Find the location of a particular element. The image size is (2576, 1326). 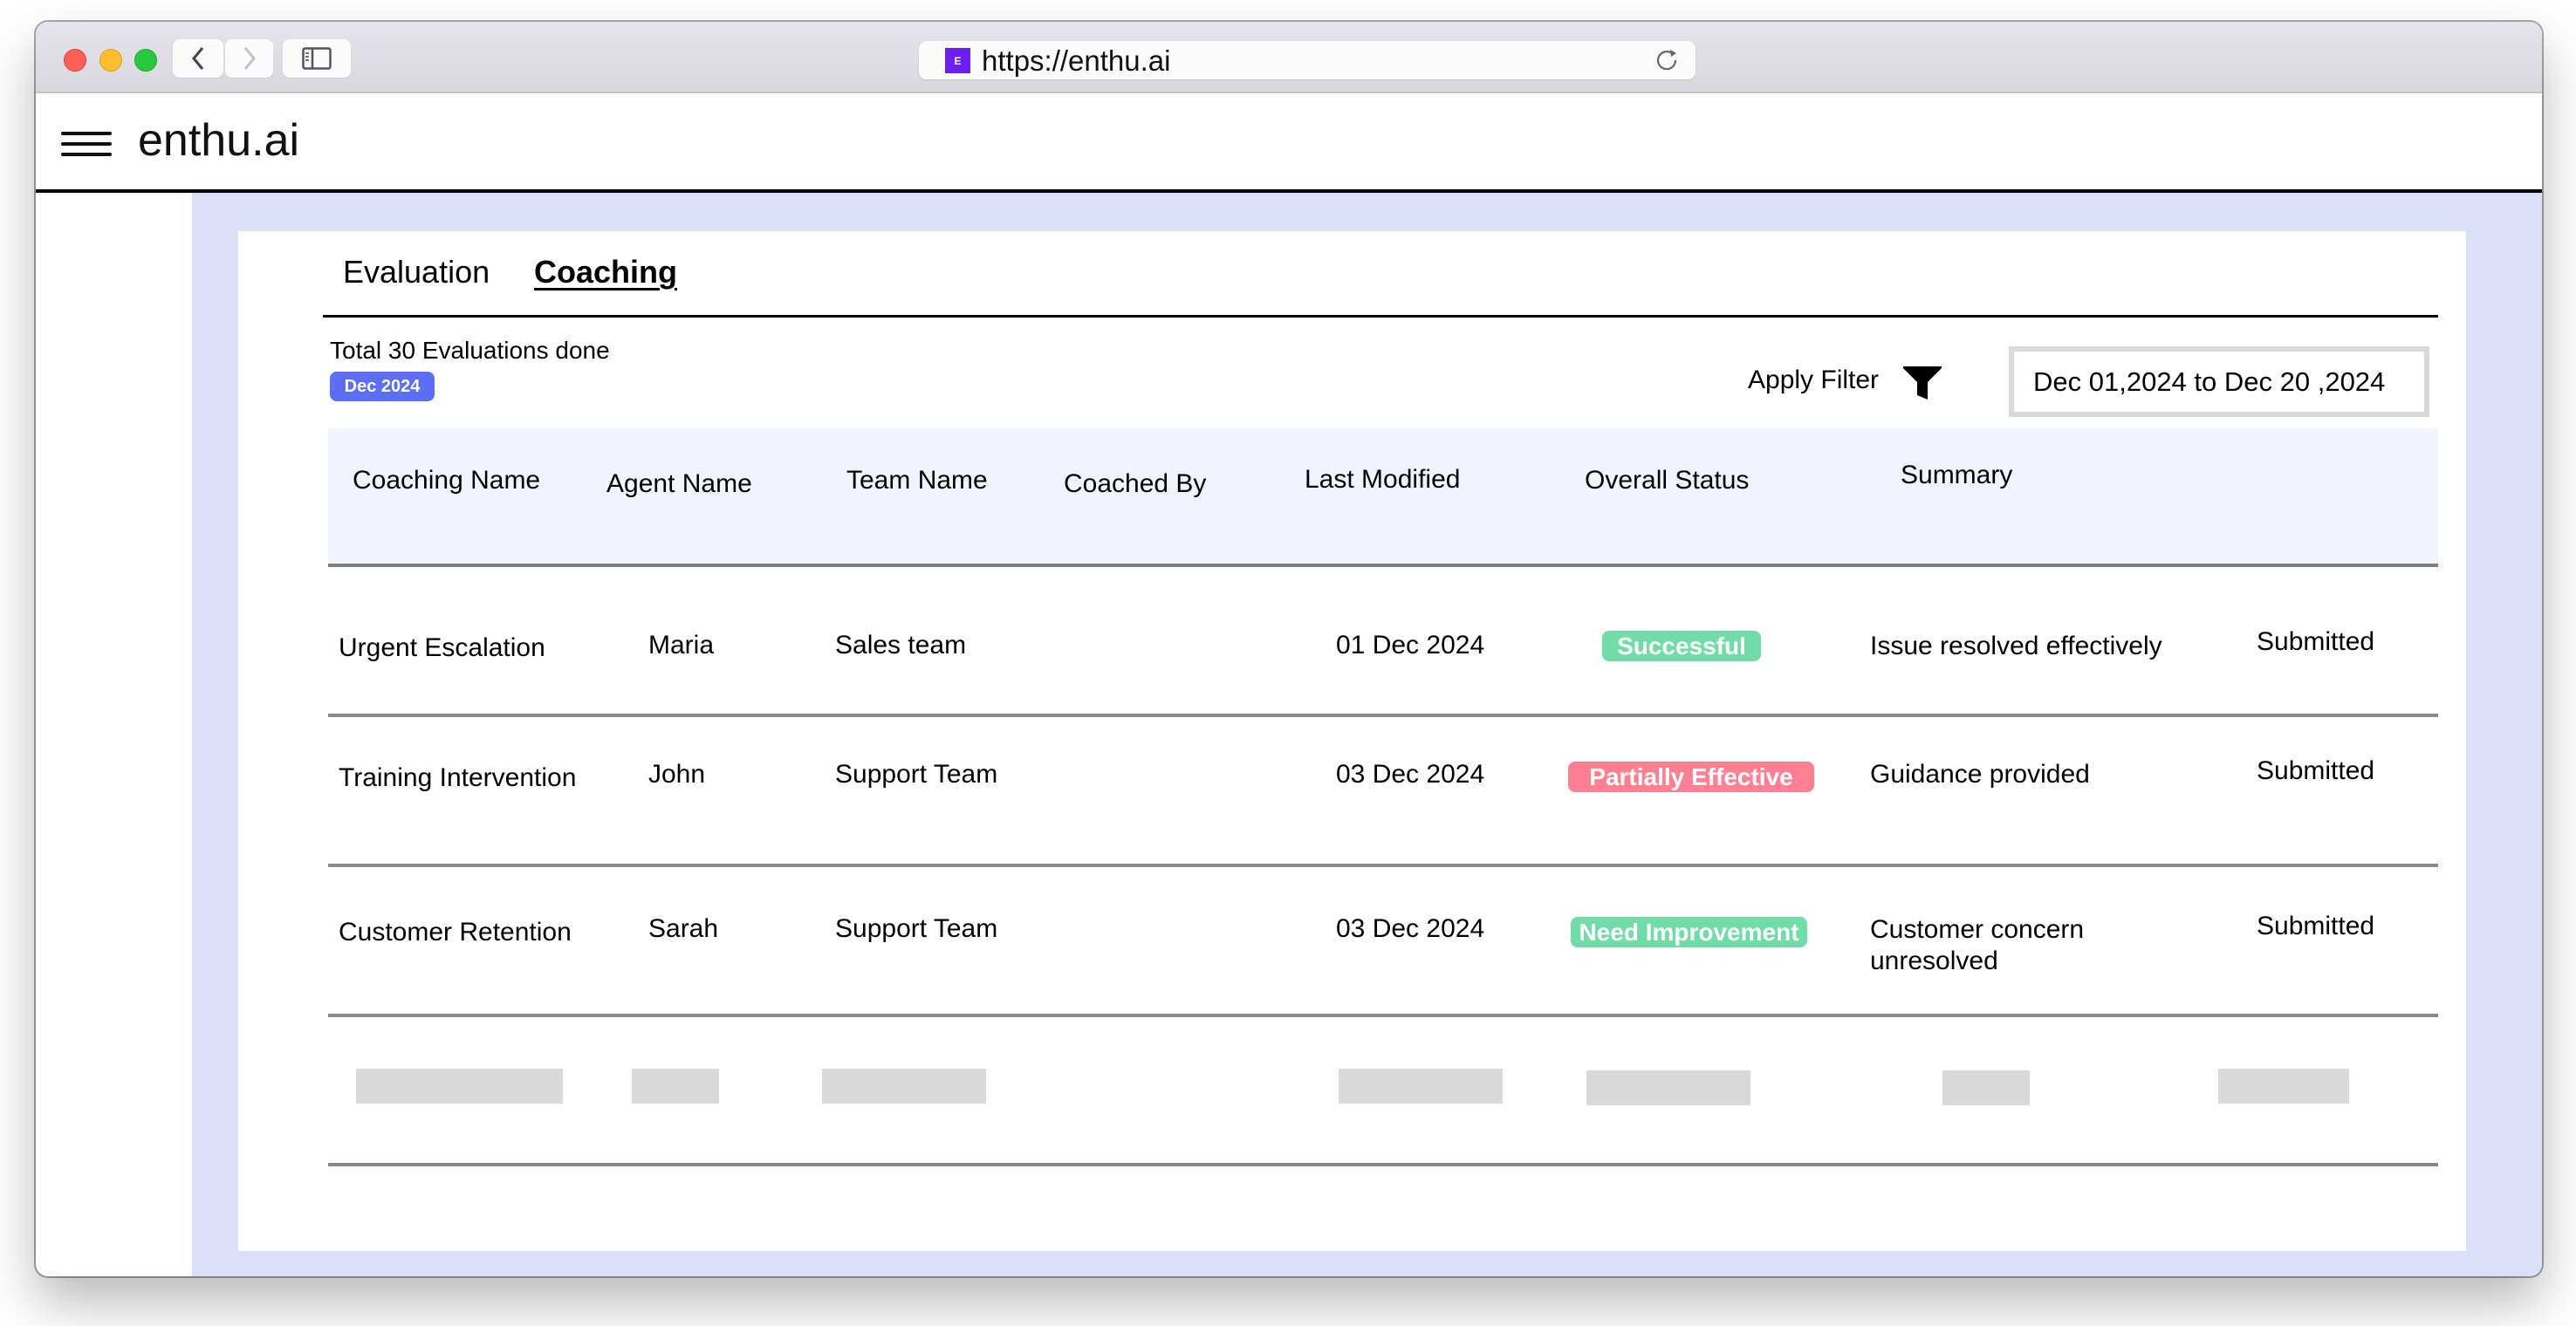

column-header-coaching-name: Coaching Name is located at coordinates (447, 480).